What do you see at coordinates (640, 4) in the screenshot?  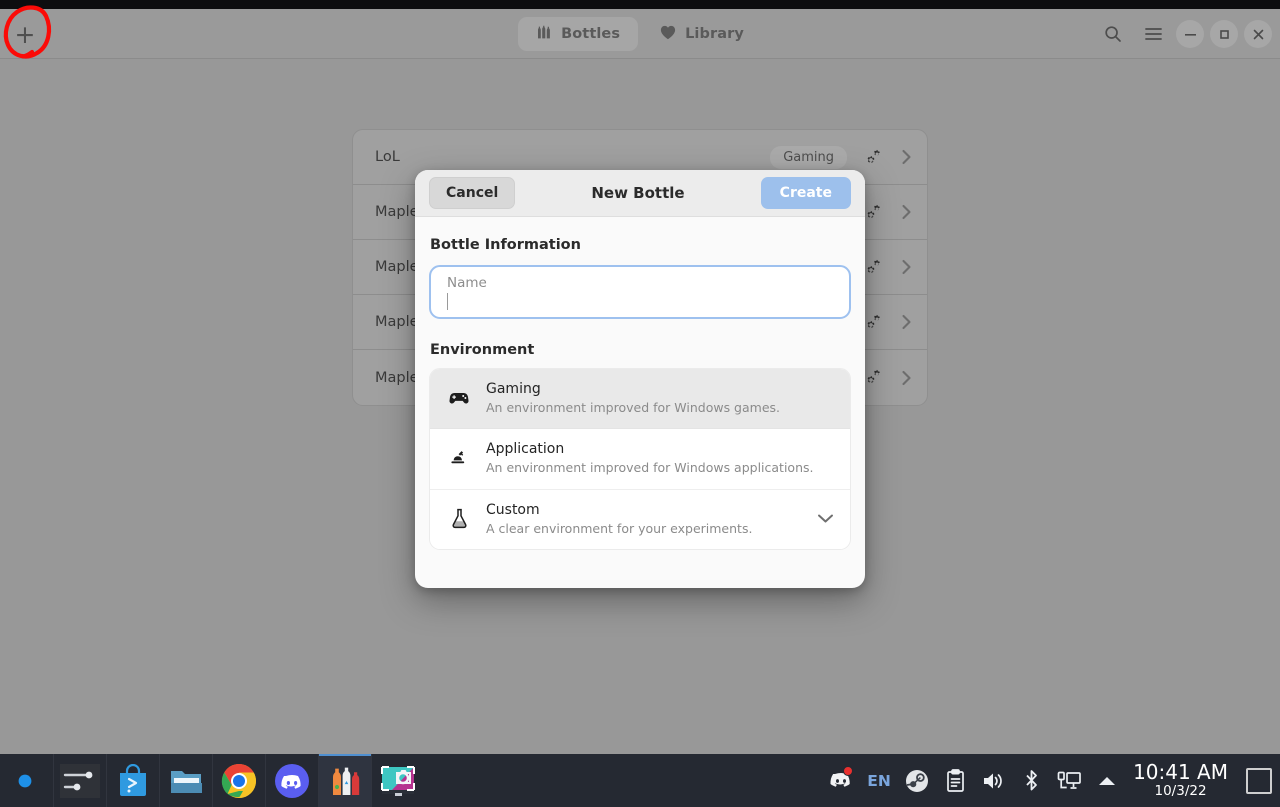 I see `desktop-top-strip` at bounding box center [640, 4].